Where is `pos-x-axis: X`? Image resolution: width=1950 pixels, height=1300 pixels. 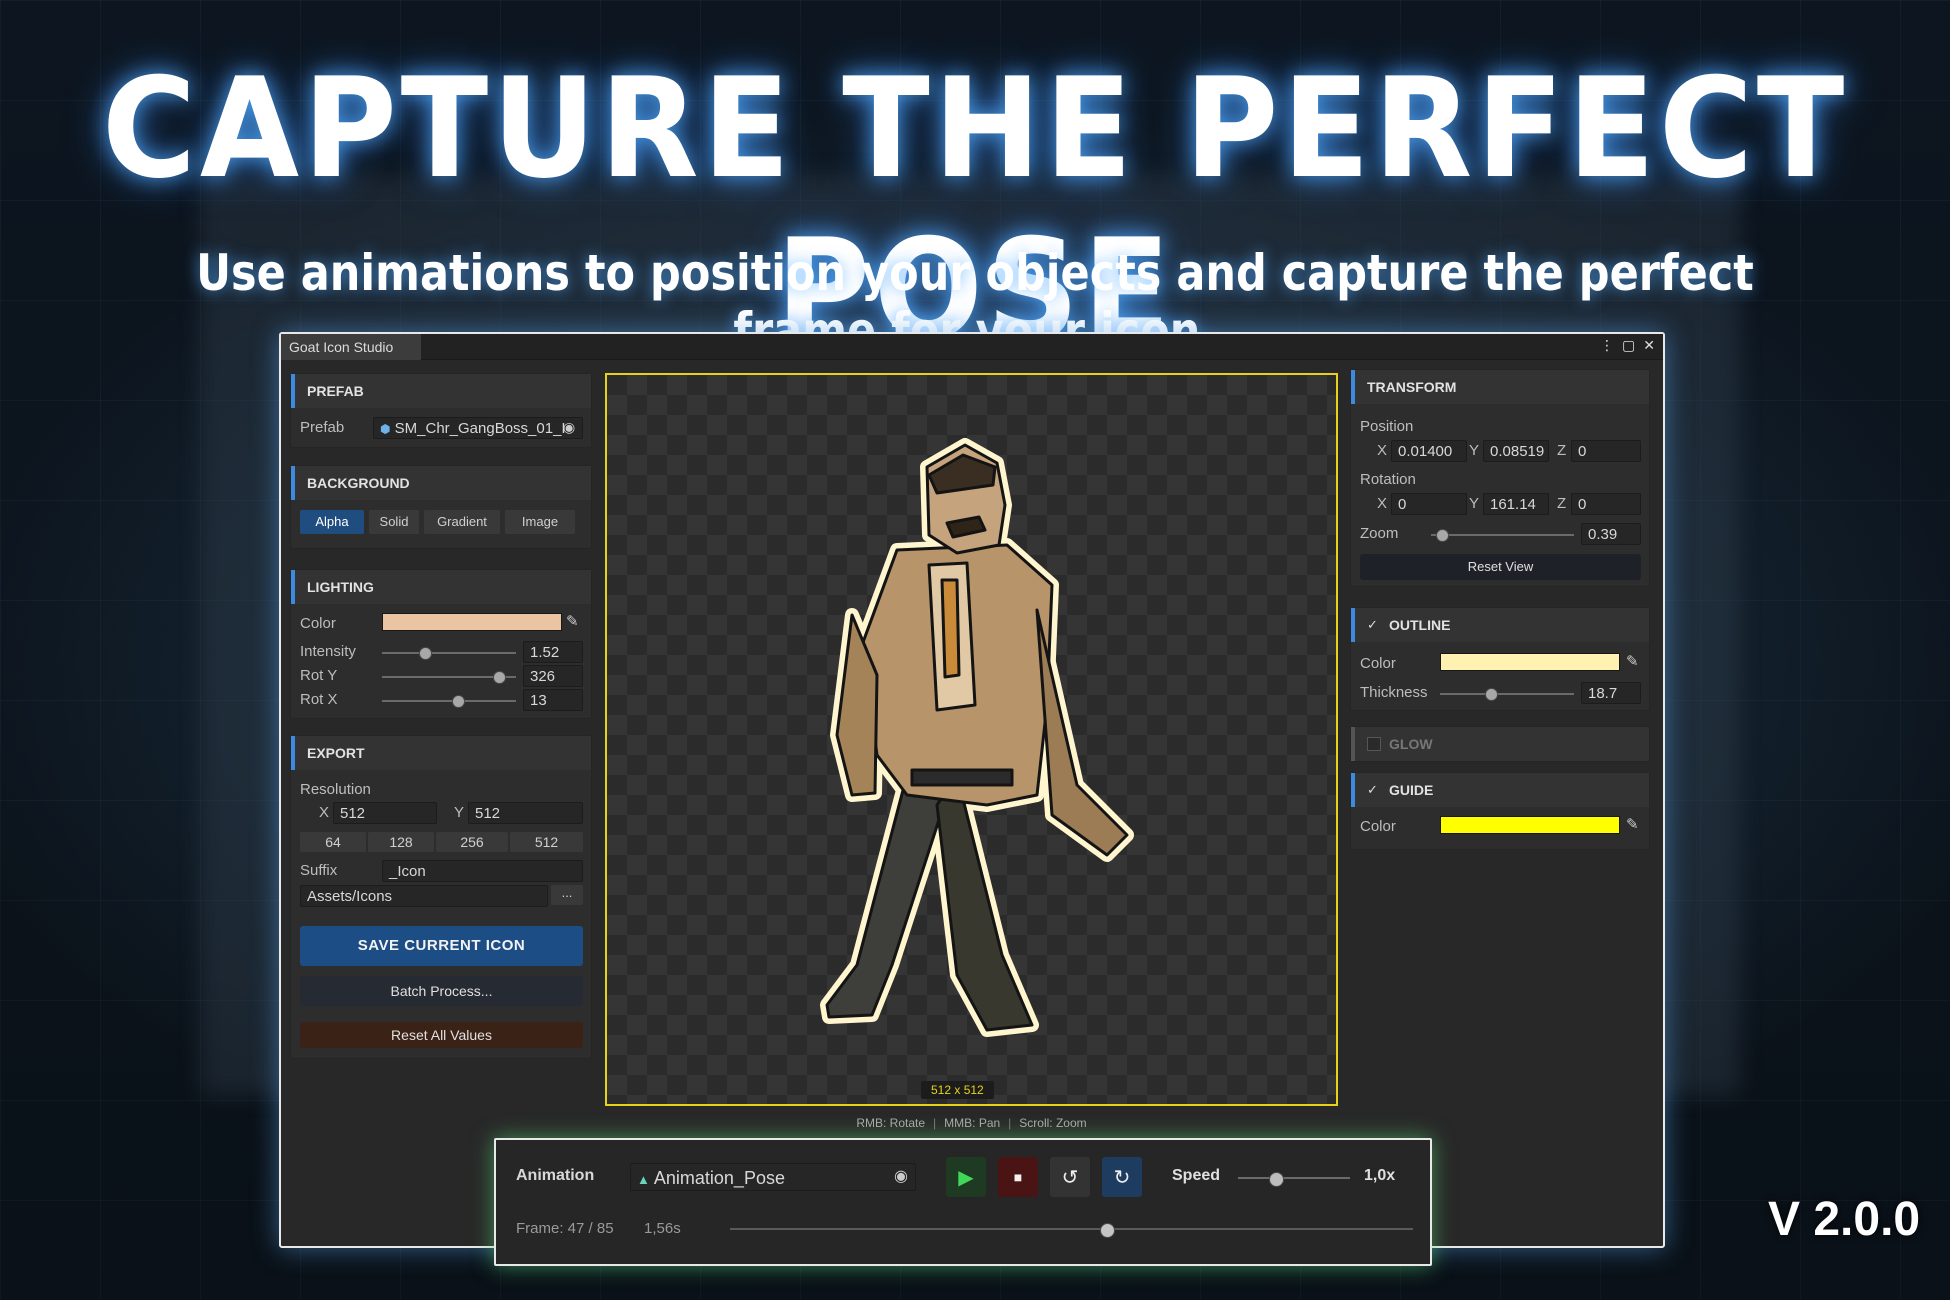
pos-x-axis: X is located at coordinates (1382, 450).